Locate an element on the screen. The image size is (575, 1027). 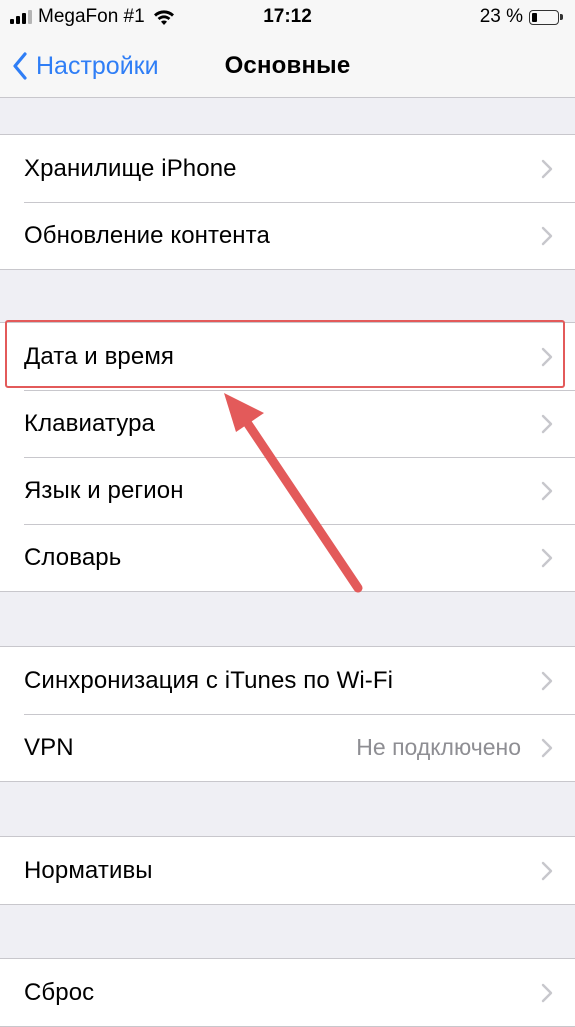
battery-icon is located at coordinates (544, 17).